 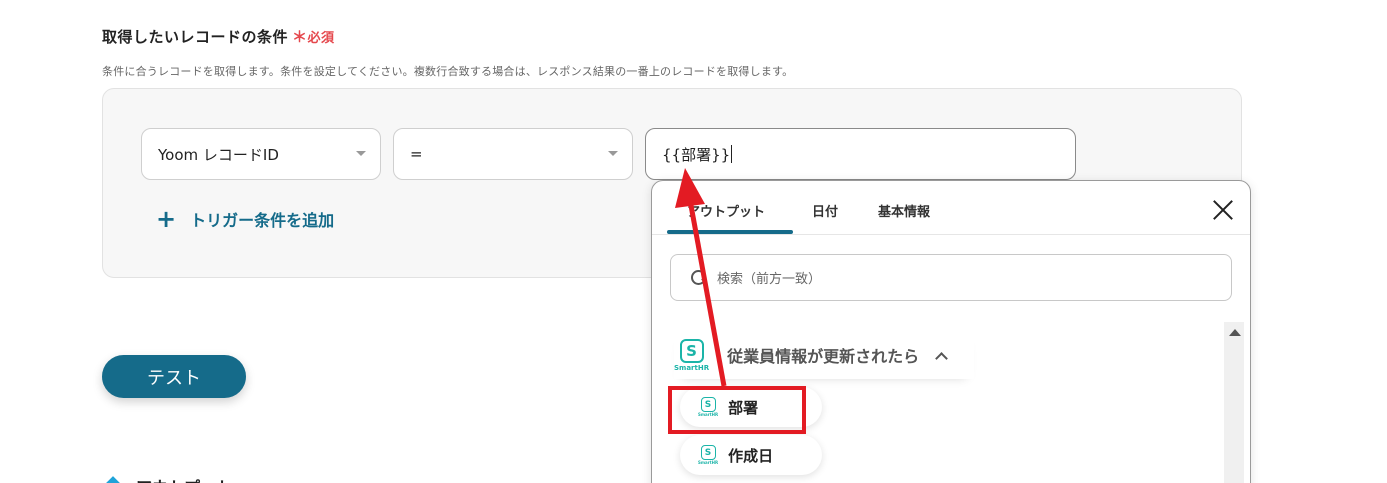 I want to click on required-badge: ＊必須, so click(x=313, y=37).